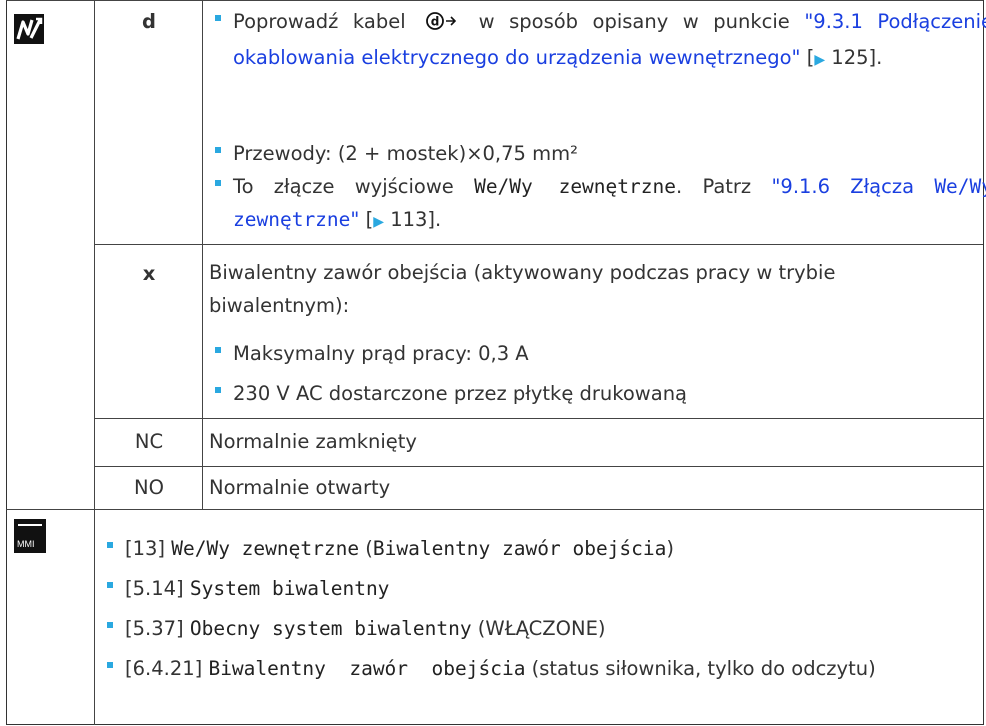 Image resolution: width=986 pixels, height=726 pixels. Describe the element at coordinates (149, 21) in the screenshot. I see `row-key-d: d` at that location.